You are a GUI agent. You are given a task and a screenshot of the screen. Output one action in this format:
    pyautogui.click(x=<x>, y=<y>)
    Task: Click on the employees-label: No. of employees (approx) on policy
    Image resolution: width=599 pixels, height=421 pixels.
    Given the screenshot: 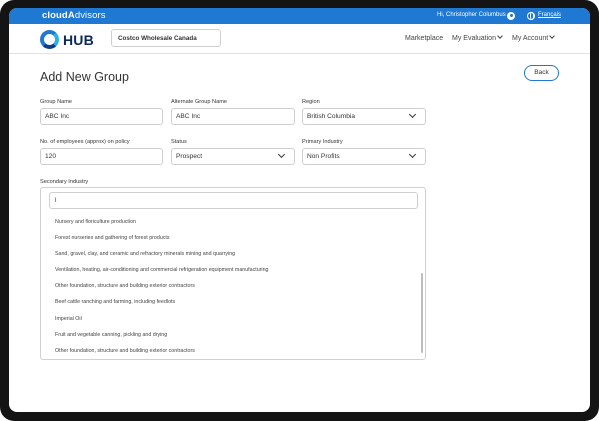 What is the action you would take?
    pyautogui.click(x=85, y=142)
    